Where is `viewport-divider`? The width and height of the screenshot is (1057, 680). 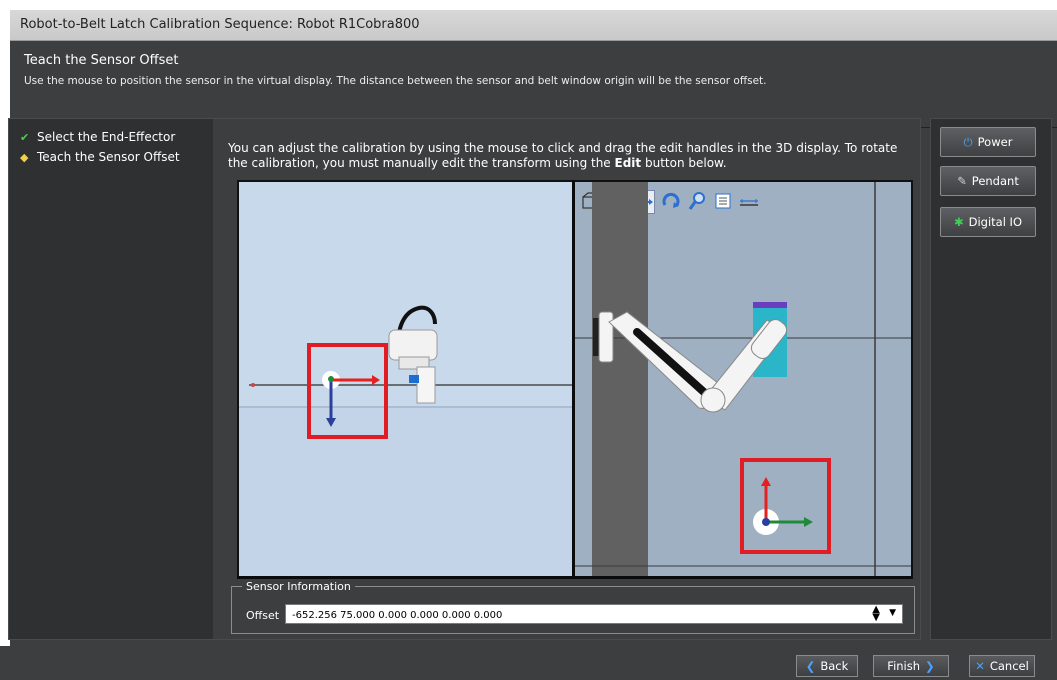 viewport-divider is located at coordinates (573, 379).